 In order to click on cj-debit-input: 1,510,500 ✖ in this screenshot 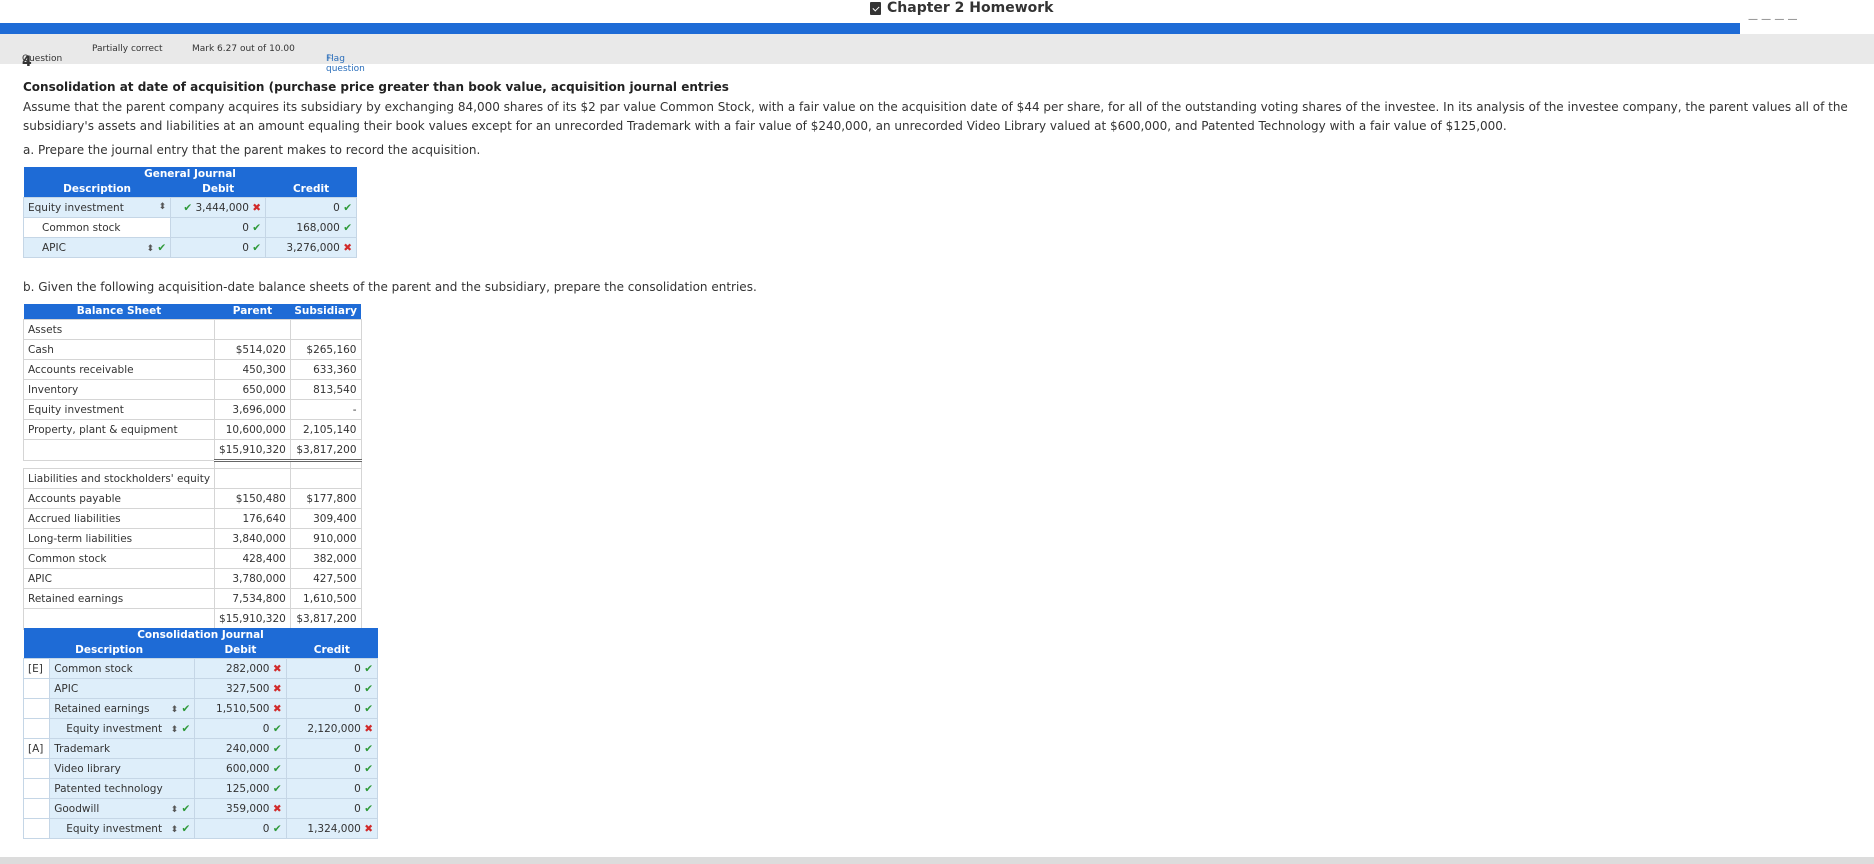, I will do `click(240, 708)`.